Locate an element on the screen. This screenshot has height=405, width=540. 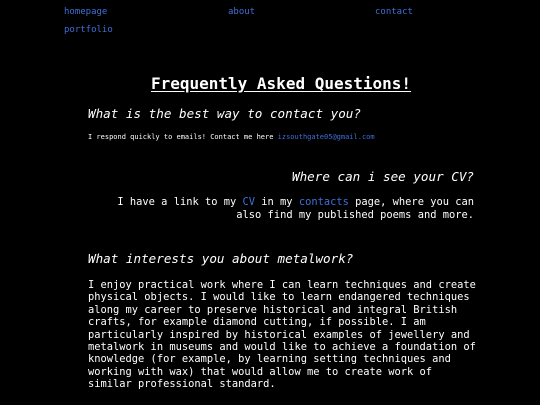
nav-link-contact: contact is located at coordinates (394, 12).